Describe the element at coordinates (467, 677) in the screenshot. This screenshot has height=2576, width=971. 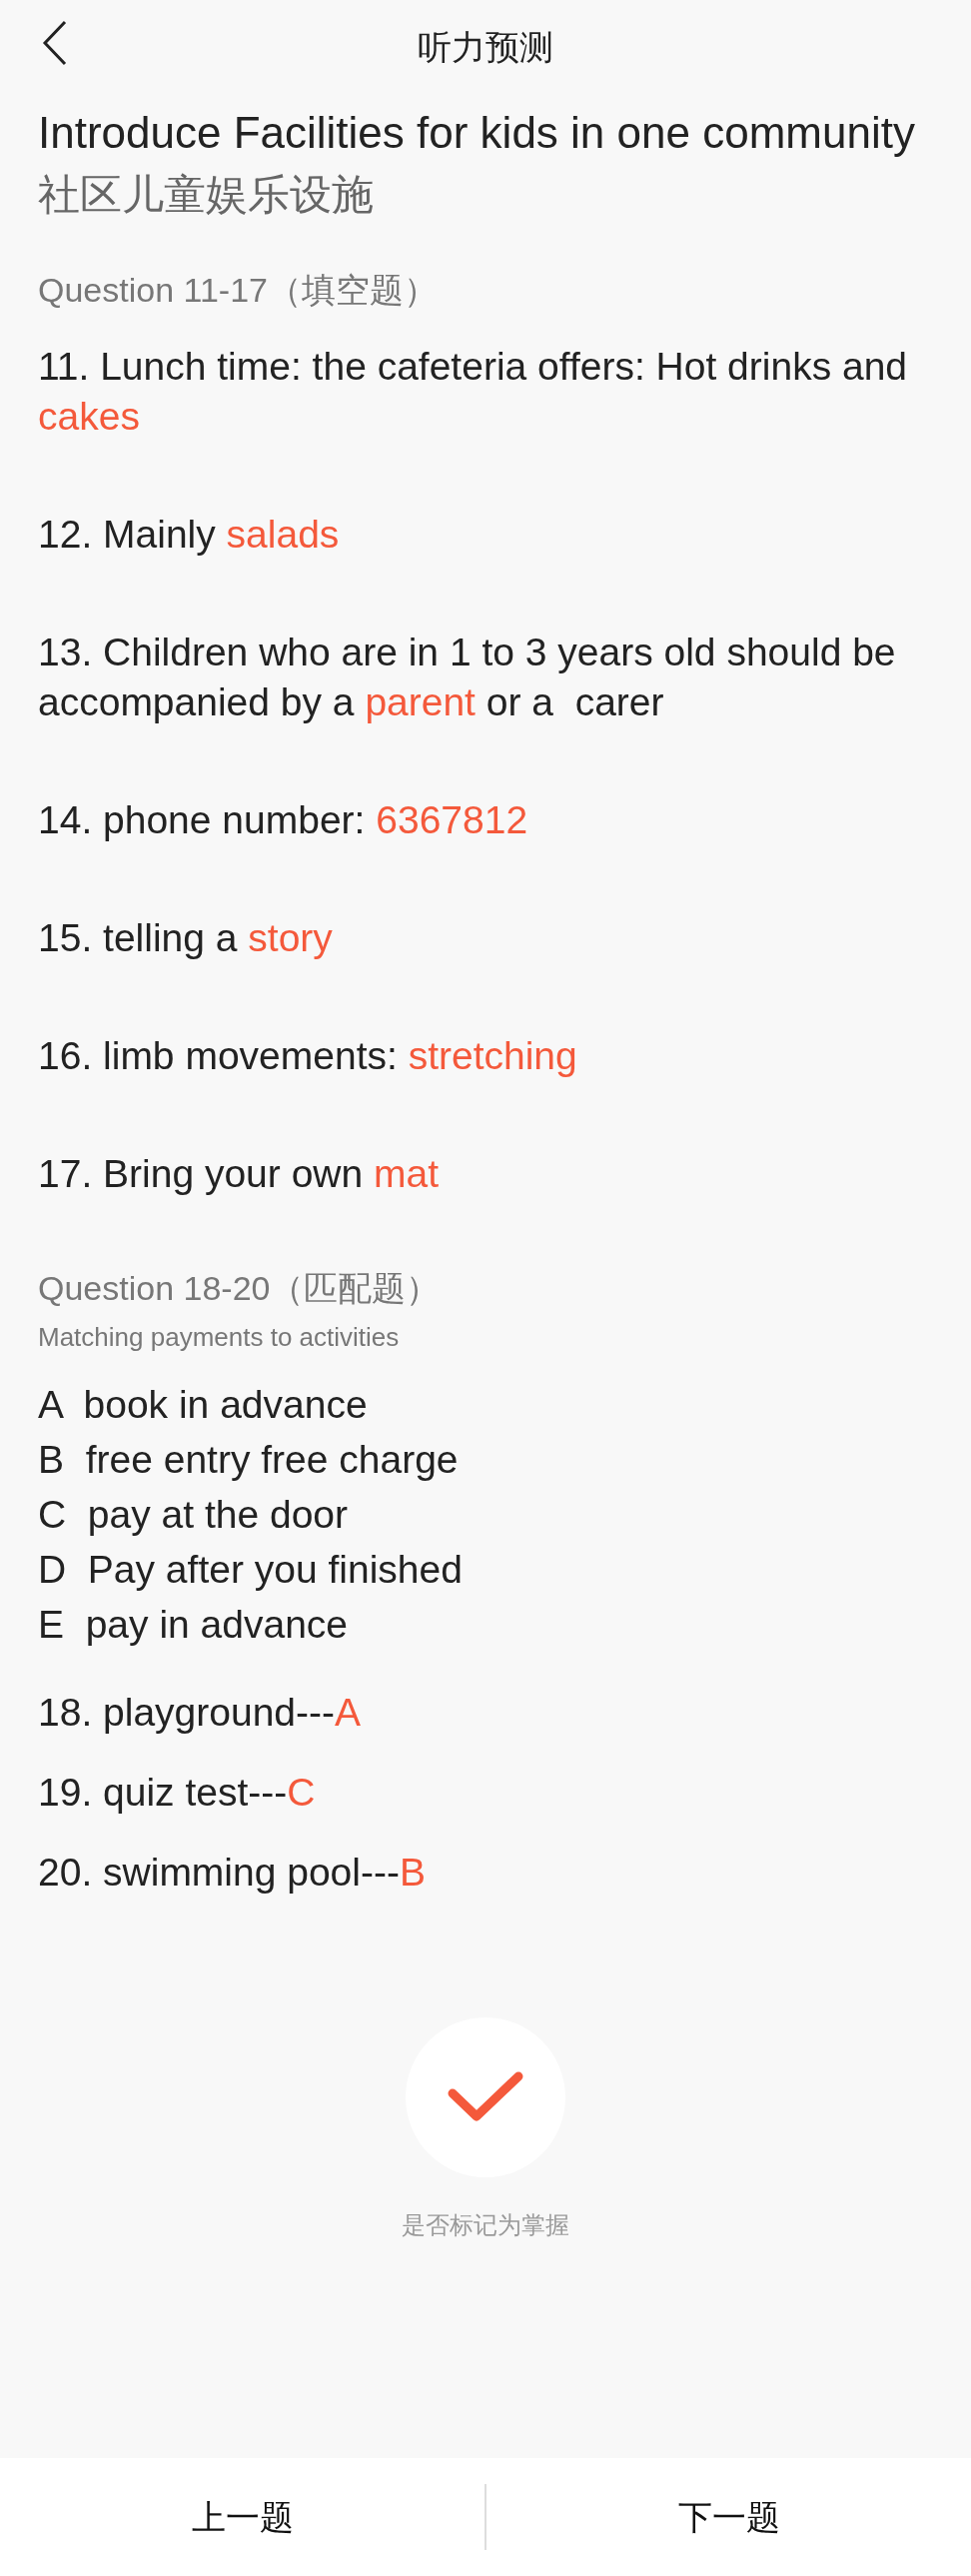
I see `question-text: 13. Children who are in 1 to 3 years old should be accompanied by a parent or a carer` at that location.